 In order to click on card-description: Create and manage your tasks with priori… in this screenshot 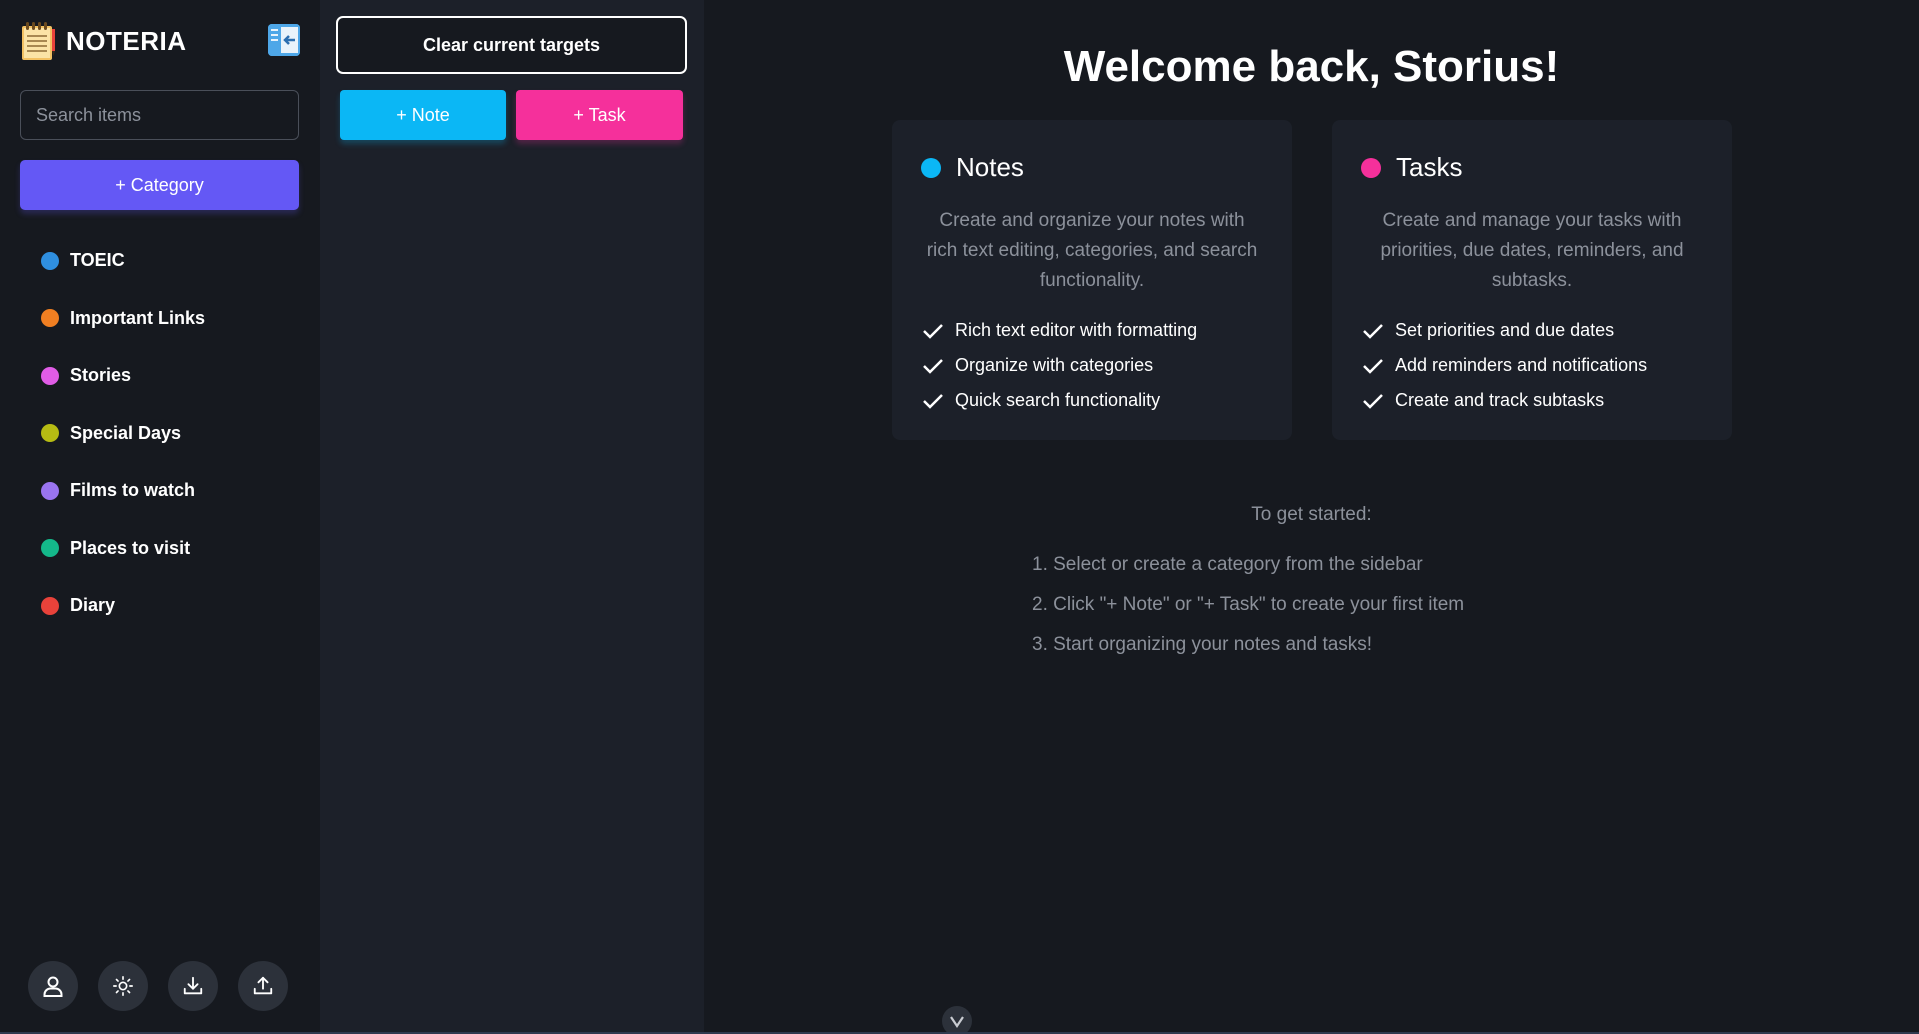, I will do `click(1532, 250)`.